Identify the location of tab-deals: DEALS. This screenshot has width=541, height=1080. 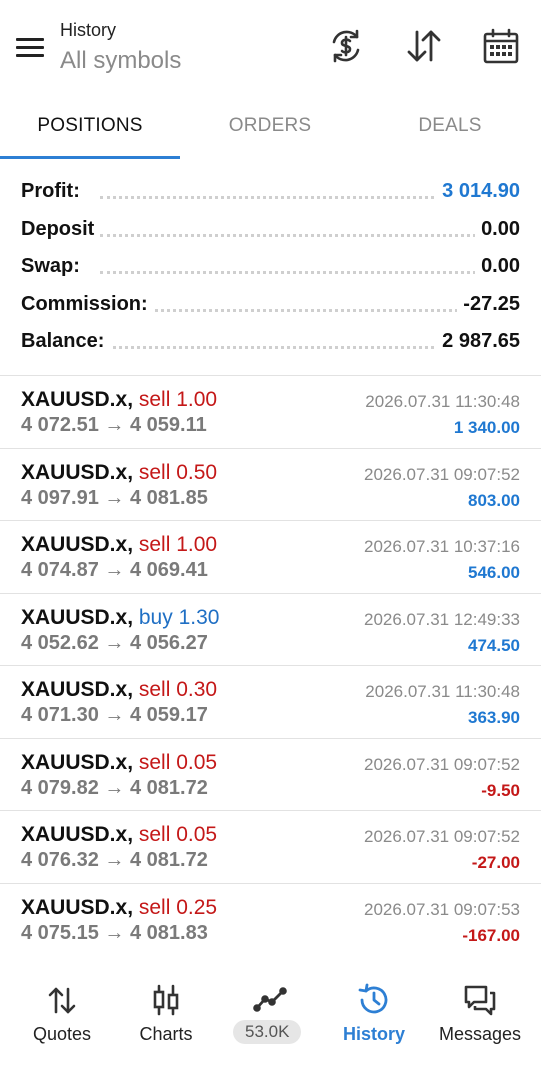
(450, 132).